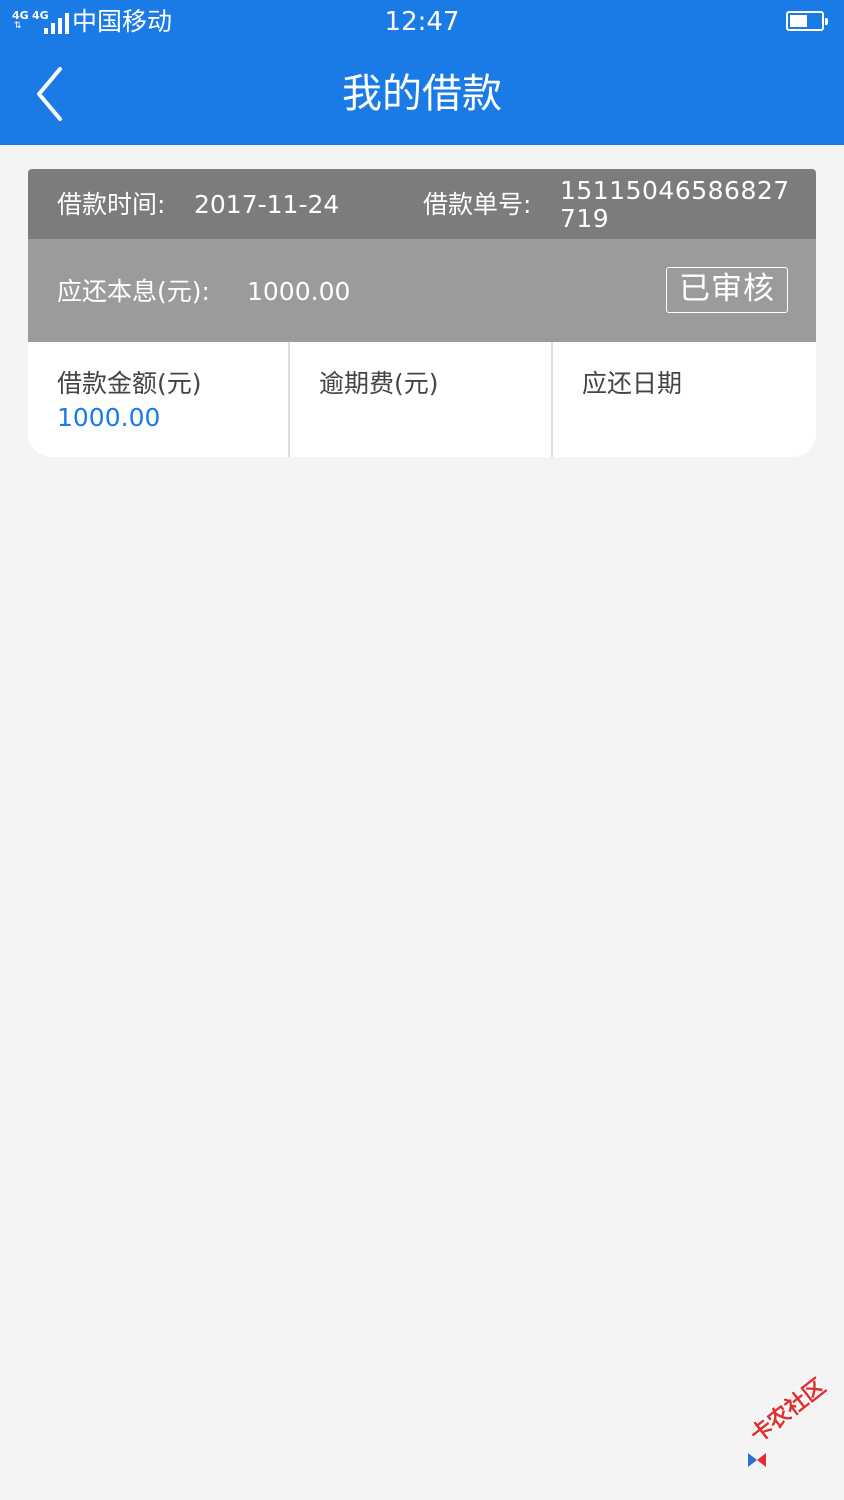 The image size is (844, 1500). What do you see at coordinates (129, 383) in the screenshot?
I see `loan-amount-label: 借款金额(元)` at bounding box center [129, 383].